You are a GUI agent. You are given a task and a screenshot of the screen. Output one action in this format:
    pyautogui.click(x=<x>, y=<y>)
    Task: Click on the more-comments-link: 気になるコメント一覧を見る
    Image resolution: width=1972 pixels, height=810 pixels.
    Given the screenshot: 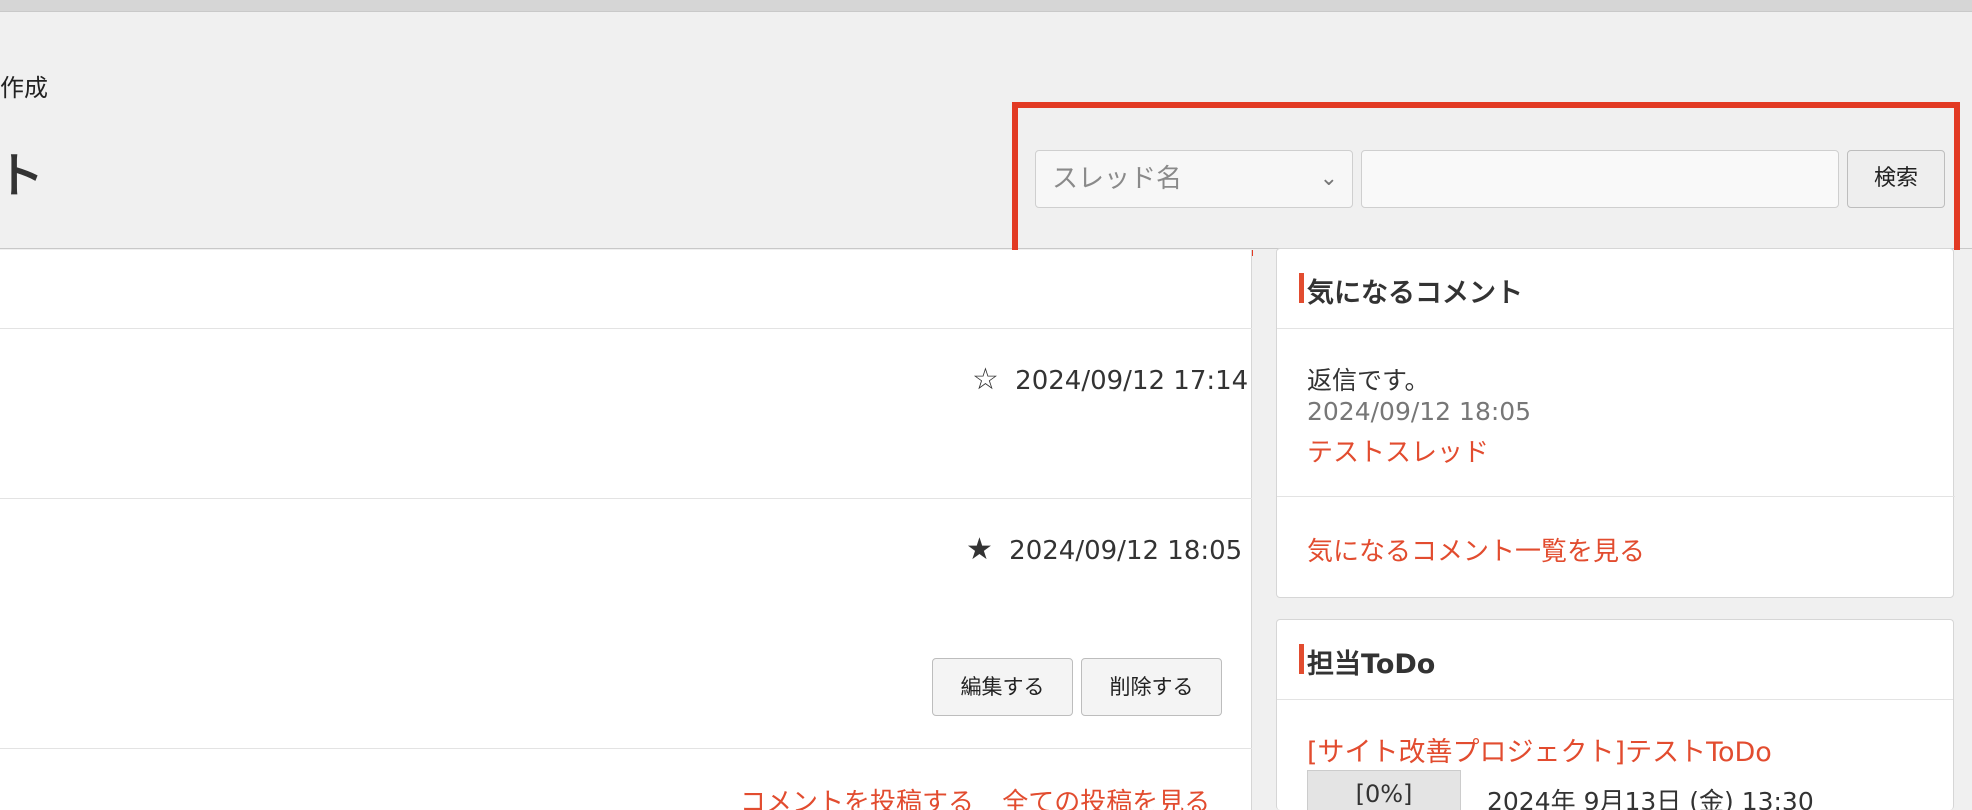 What is the action you would take?
    pyautogui.click(x=1476, y=549)
    